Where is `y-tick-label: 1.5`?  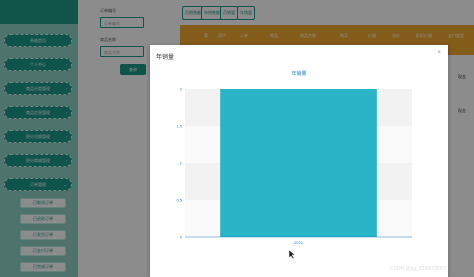 y-tick-label: 1.5 is located at coordinates (179, 126).